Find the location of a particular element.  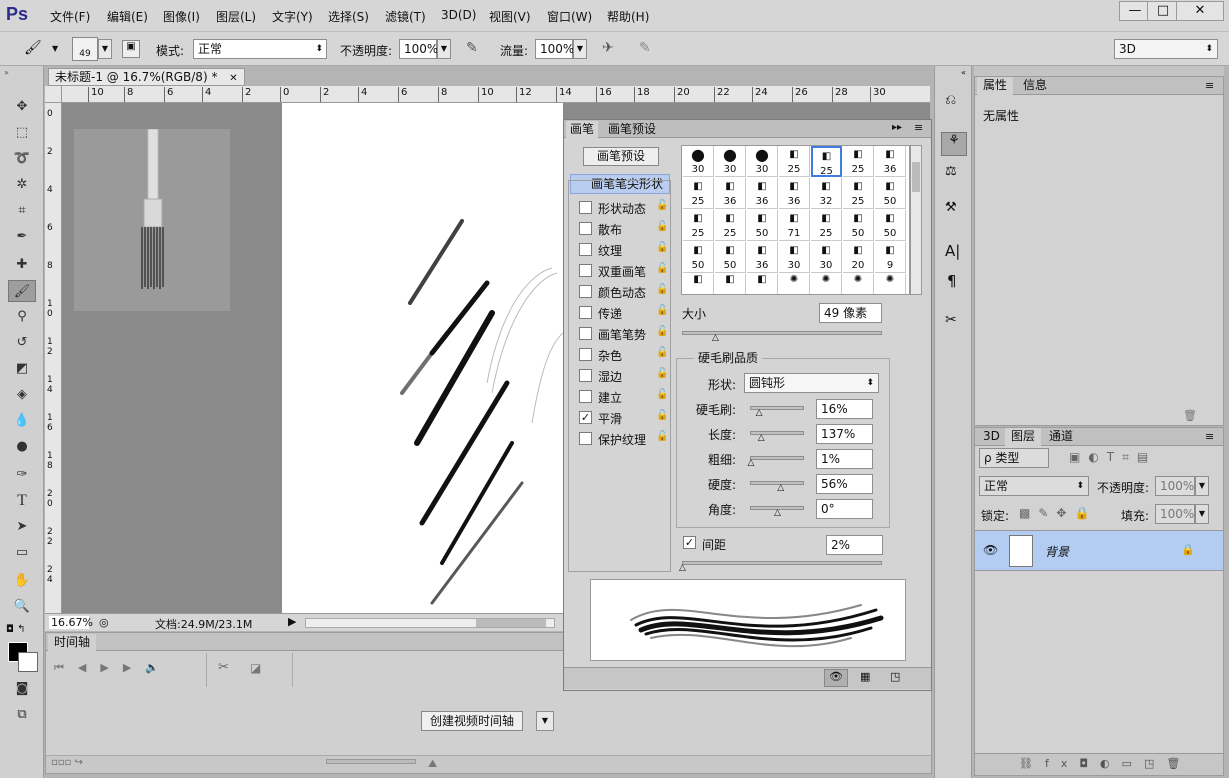

option-label: 双重画笔 is located at coordinates (622, 271).